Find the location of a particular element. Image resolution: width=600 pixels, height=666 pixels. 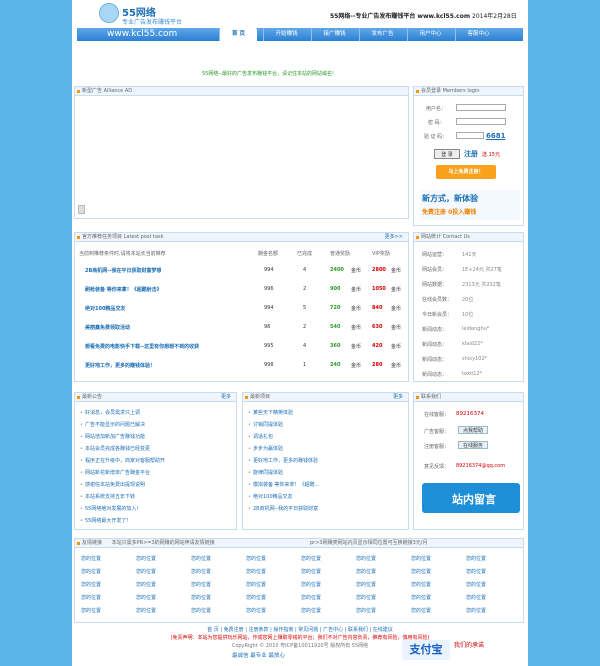

task-name: 更好地工作，更多的赚钱体验！ is located at coordinates (120, 365).